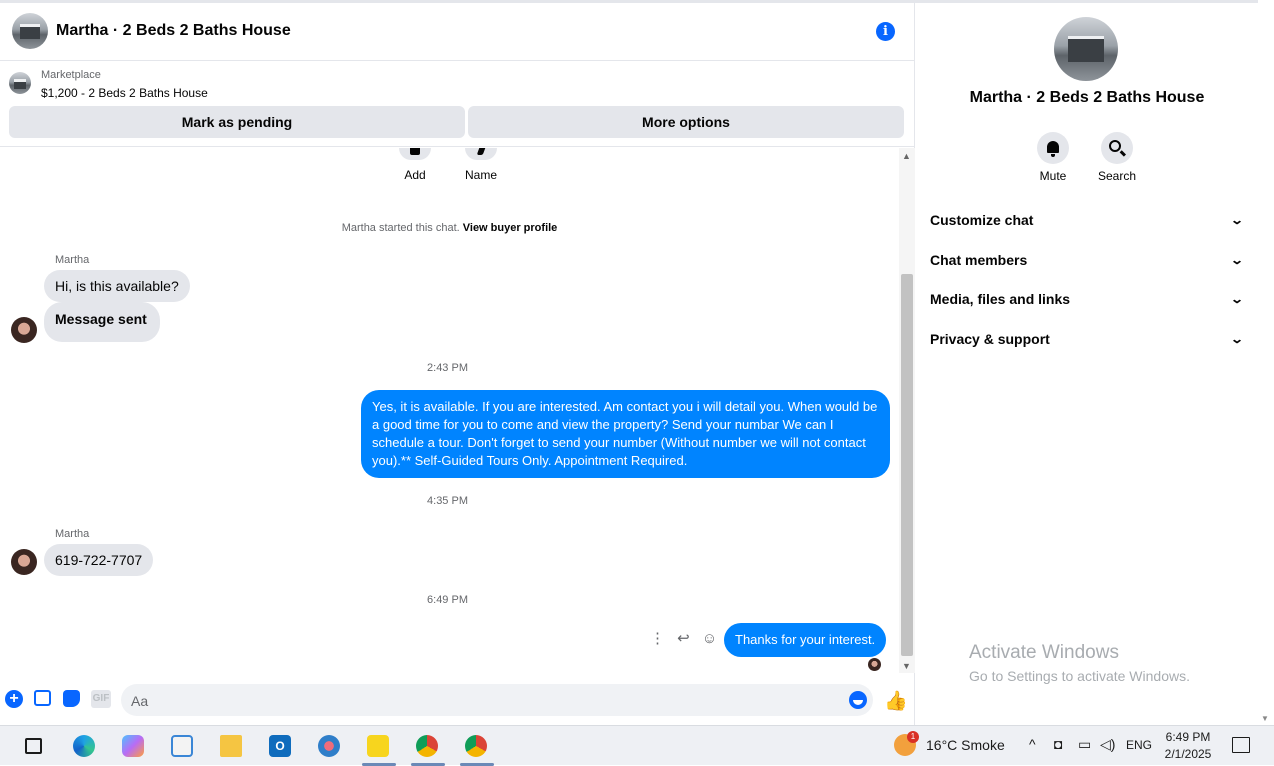 This screenshot has width=1274, height=766. Describe the element at coordinates (907, 465) in the screenshot. I see `scrollbar-thumb` at that location.